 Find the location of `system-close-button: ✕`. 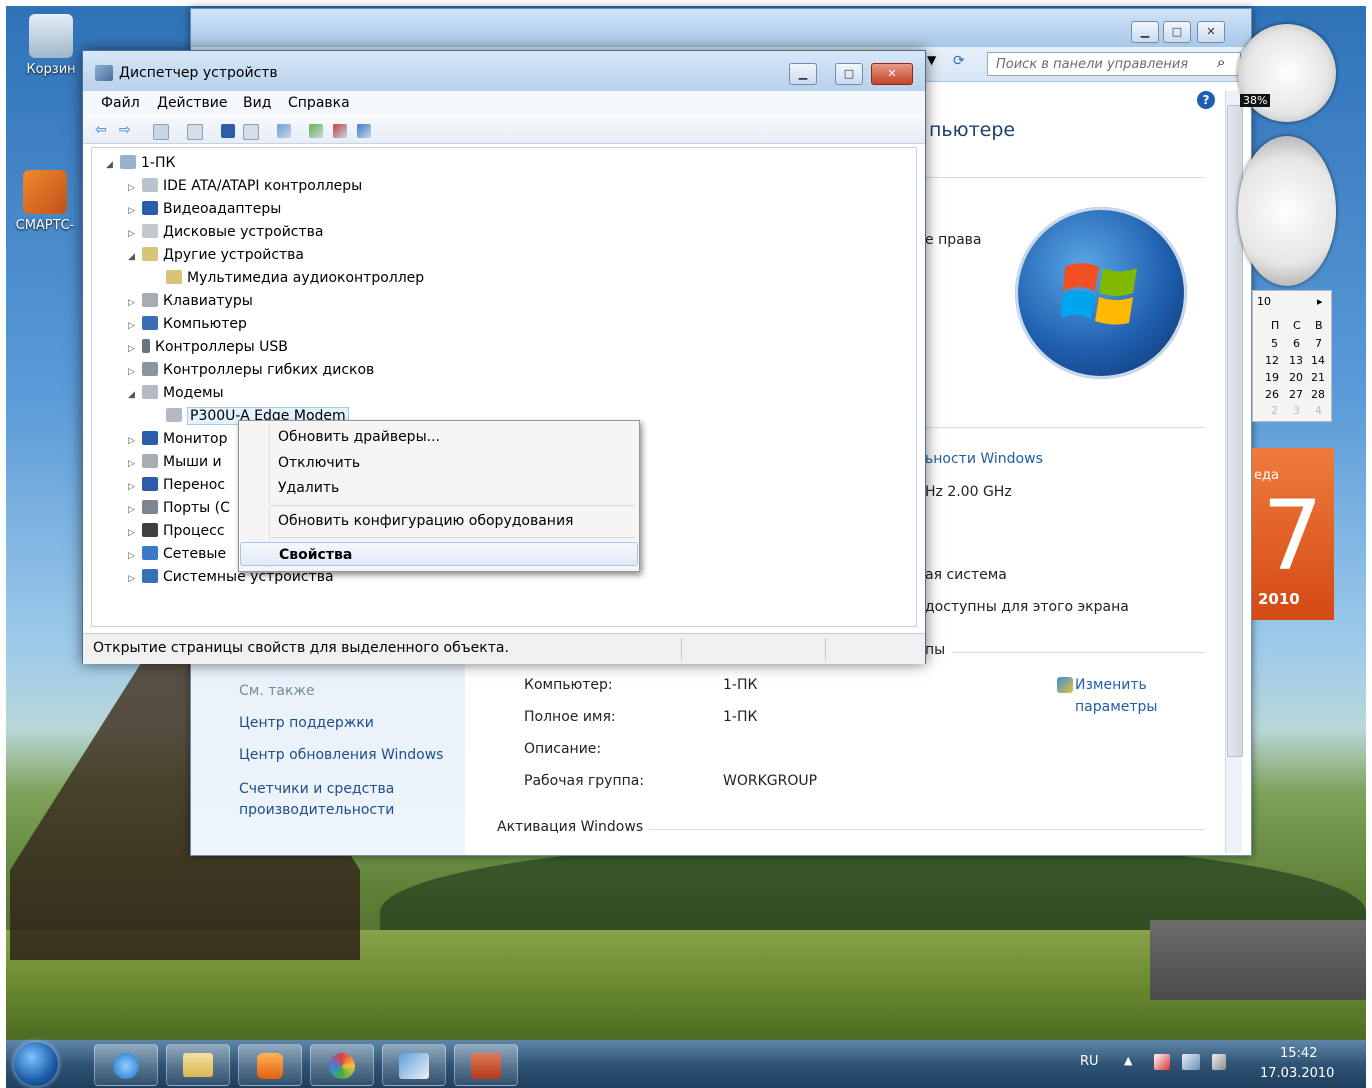

system-close-button: ✕ is located at coordinates (1211, 32).